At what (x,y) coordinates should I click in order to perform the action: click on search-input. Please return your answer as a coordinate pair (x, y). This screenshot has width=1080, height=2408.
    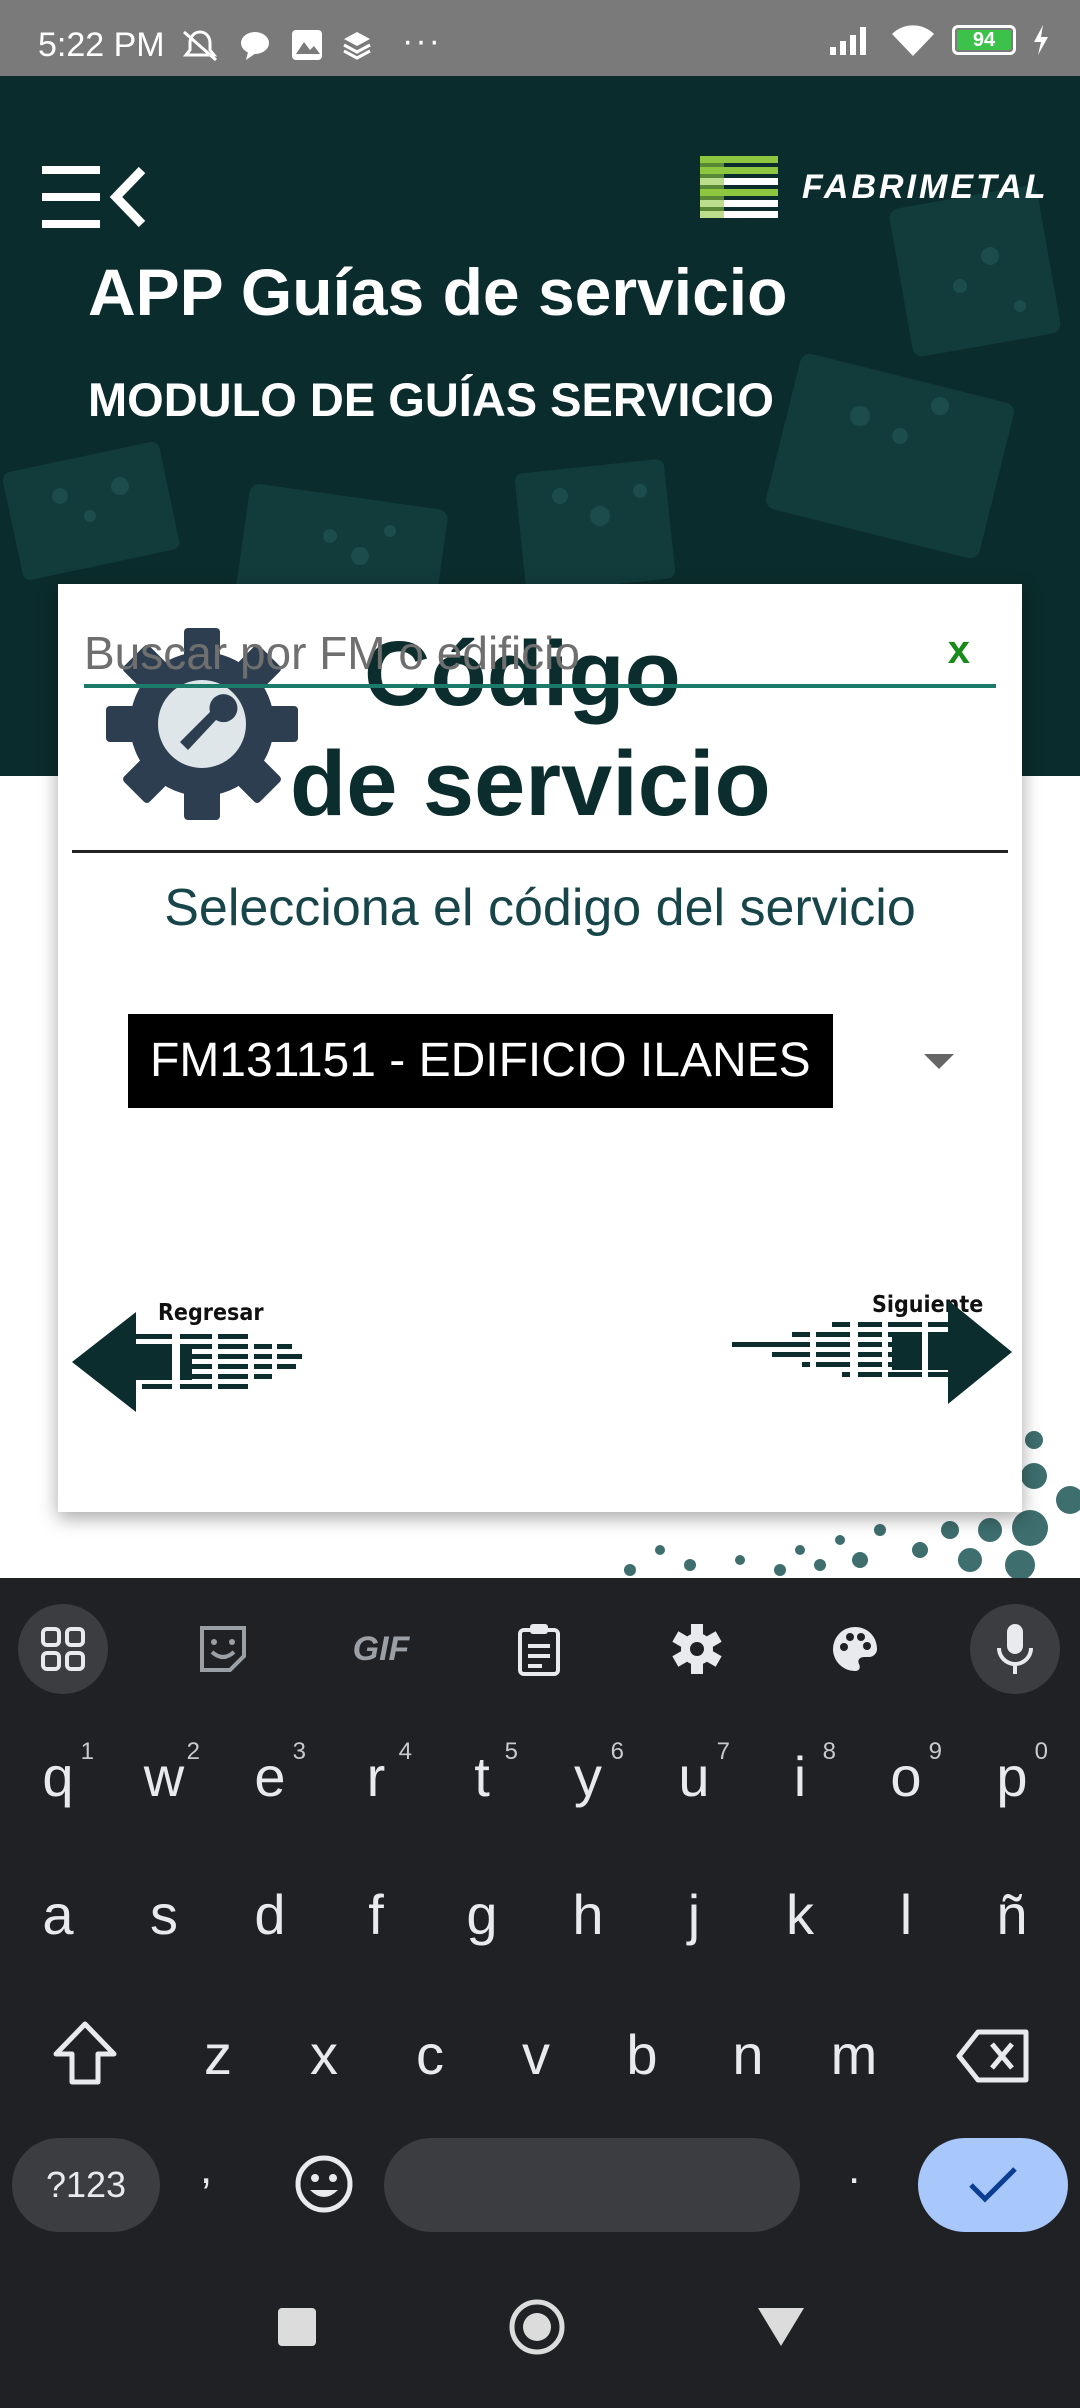
    Looking at the image, I should click on (494, 653).